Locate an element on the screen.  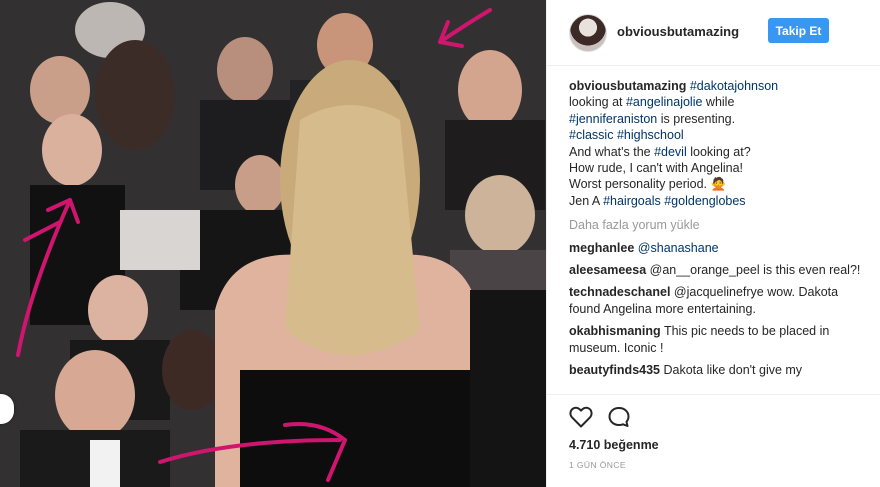
caption-text: How rude, I can't with Angelina! is located at coordinates (656, 168).